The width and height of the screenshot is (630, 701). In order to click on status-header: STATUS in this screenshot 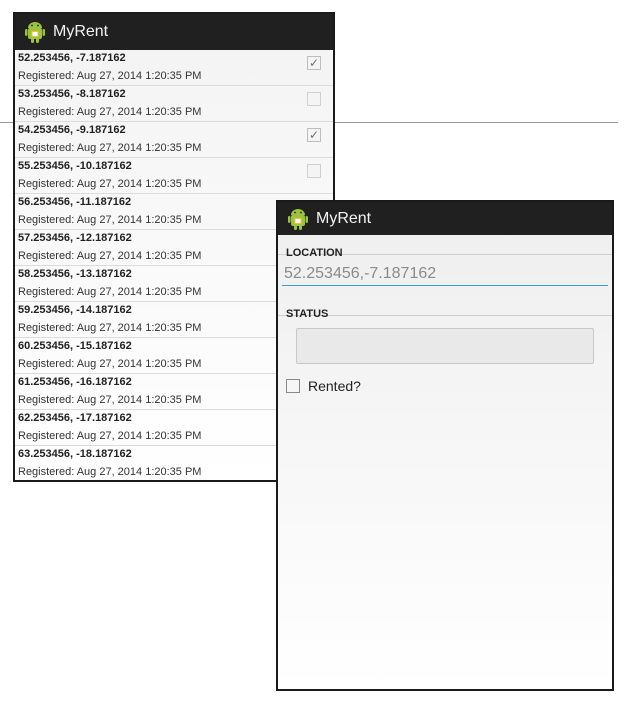, I will do `click(445, 308)`.